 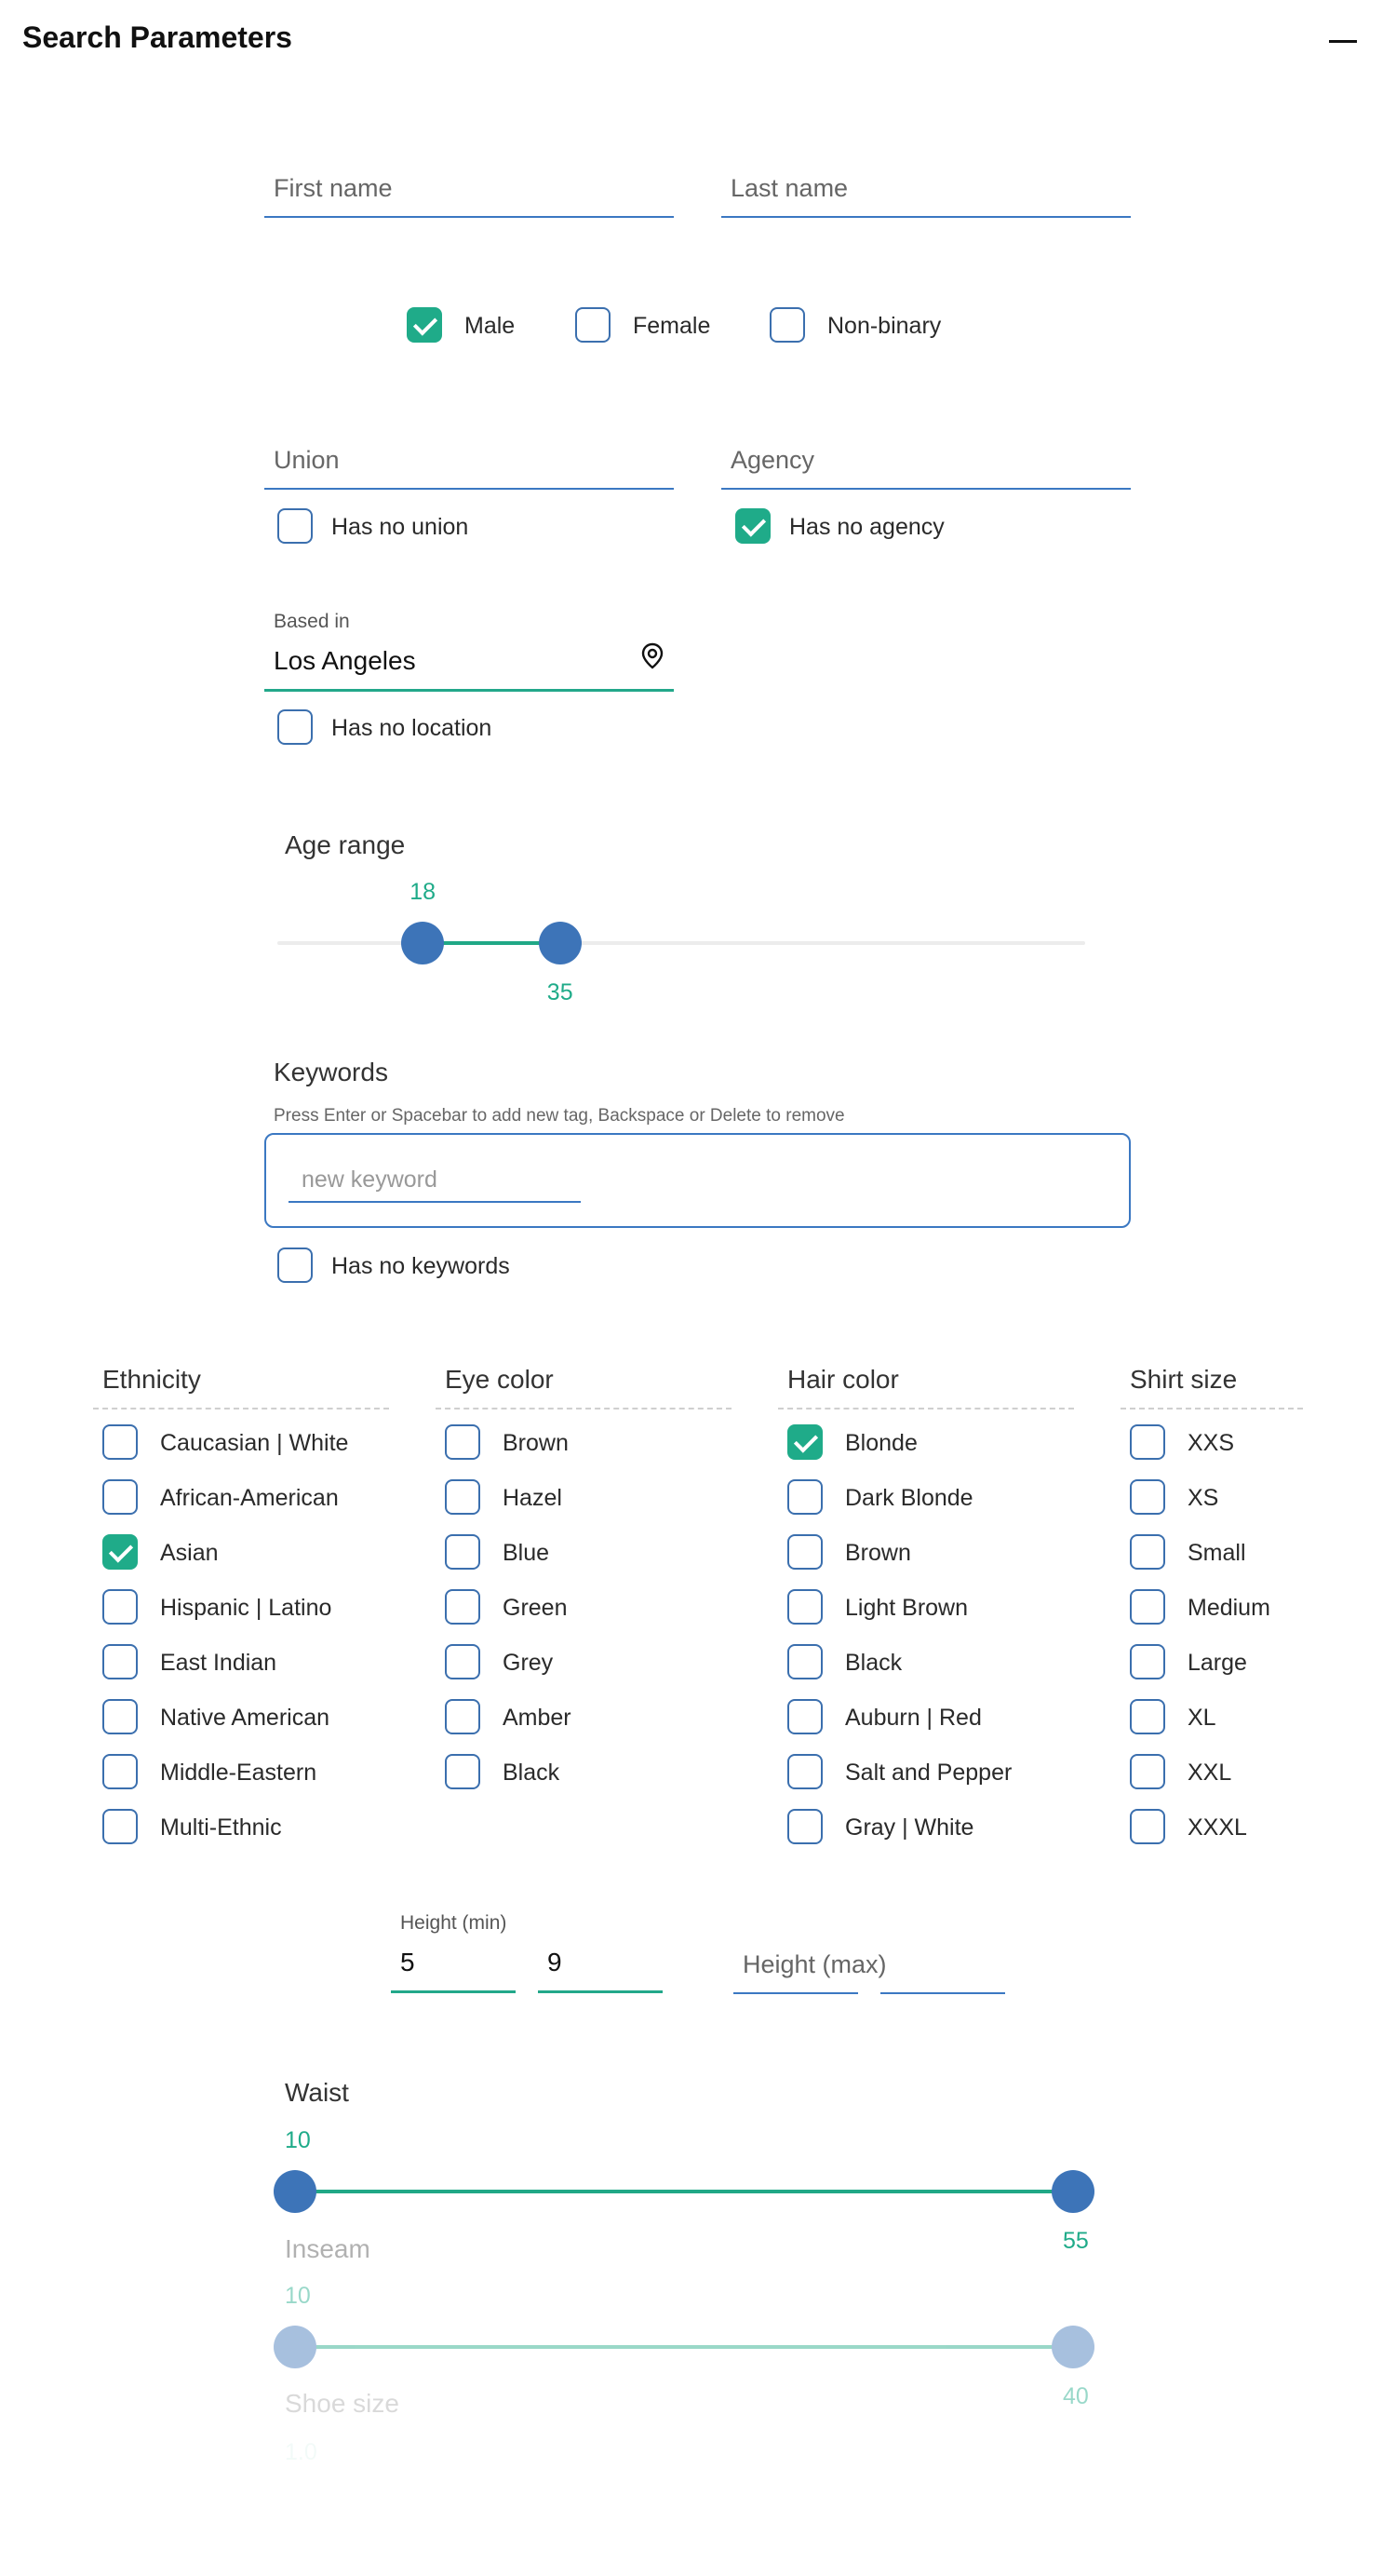 I want to click on female-checkbox, so click(x=593, y=325).